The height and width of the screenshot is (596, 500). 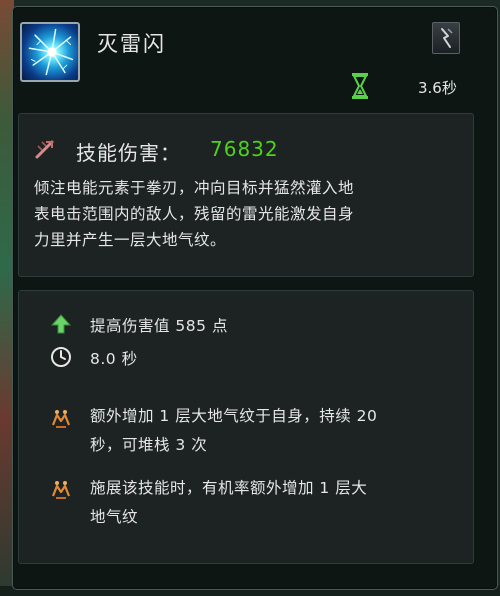 What do you see at coordinates (233, 431) in the screenshot?
I see `effect-stack-text: 额外增加 1 层大地气纹于自身，持续 20 秒，可堆栈 3 次` at bounding box center [233, 431].